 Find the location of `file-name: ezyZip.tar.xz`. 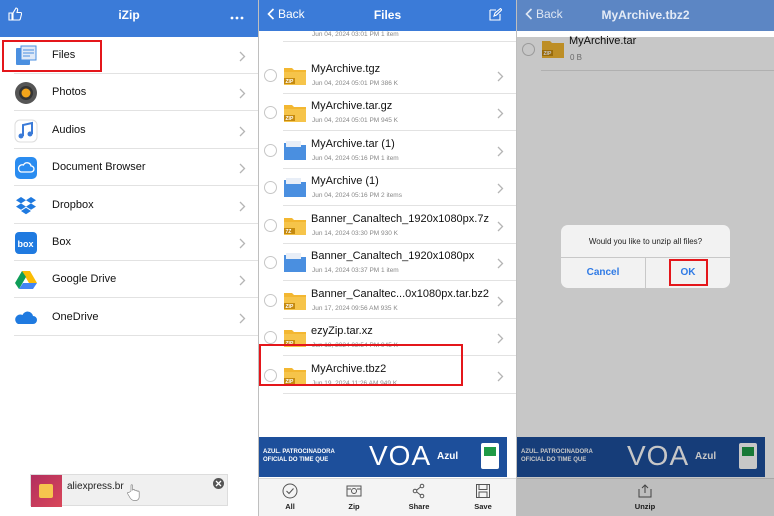

file-name: ezyZip.tar.xz is located at coordinates (342, 331).